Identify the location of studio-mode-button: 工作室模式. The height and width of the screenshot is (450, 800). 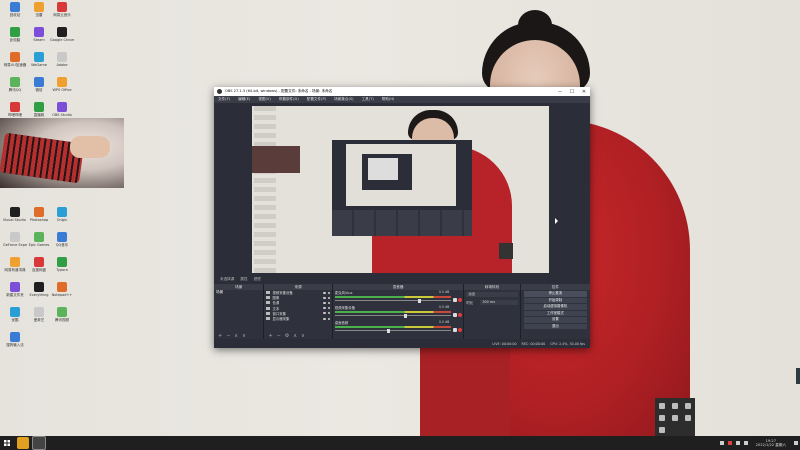
(555, 313).